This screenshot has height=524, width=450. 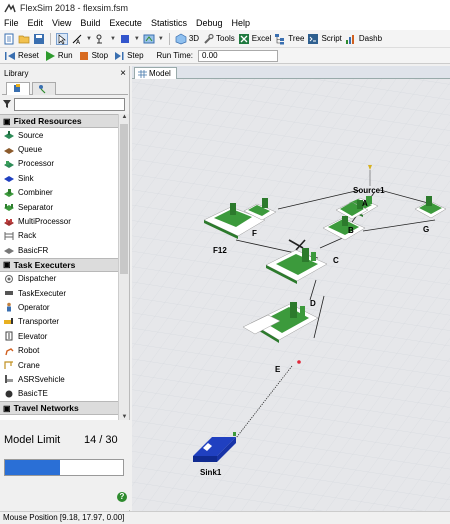 What do you see at coordinates (10, 55) in the screenshot?
I see `reset-icon` at bounding box center [10, 55].